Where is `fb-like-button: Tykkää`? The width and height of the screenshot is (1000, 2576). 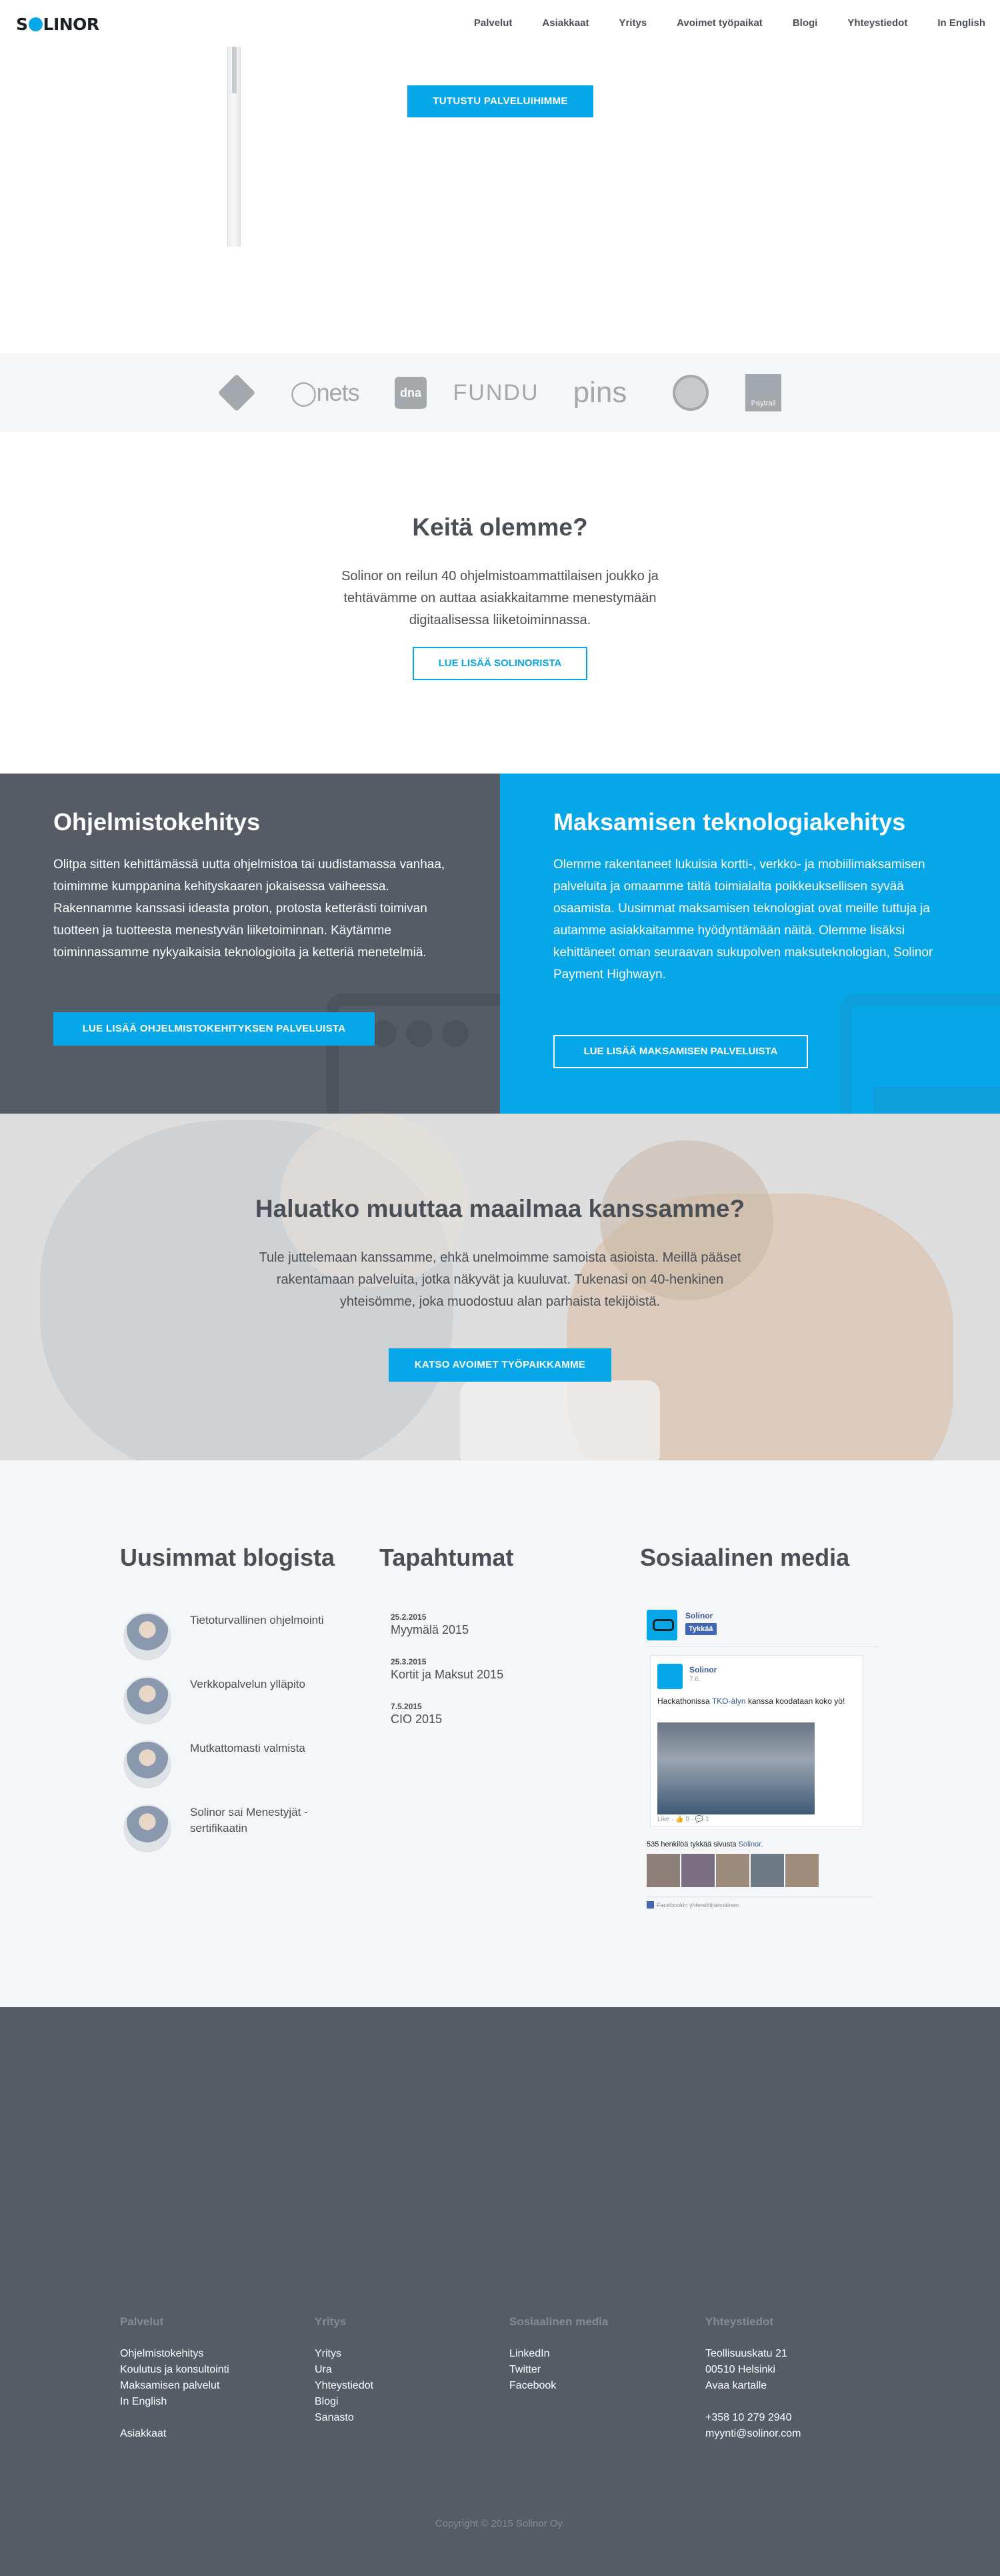
fb-like-button: Tykkää is located at coordinates (701, 1629).